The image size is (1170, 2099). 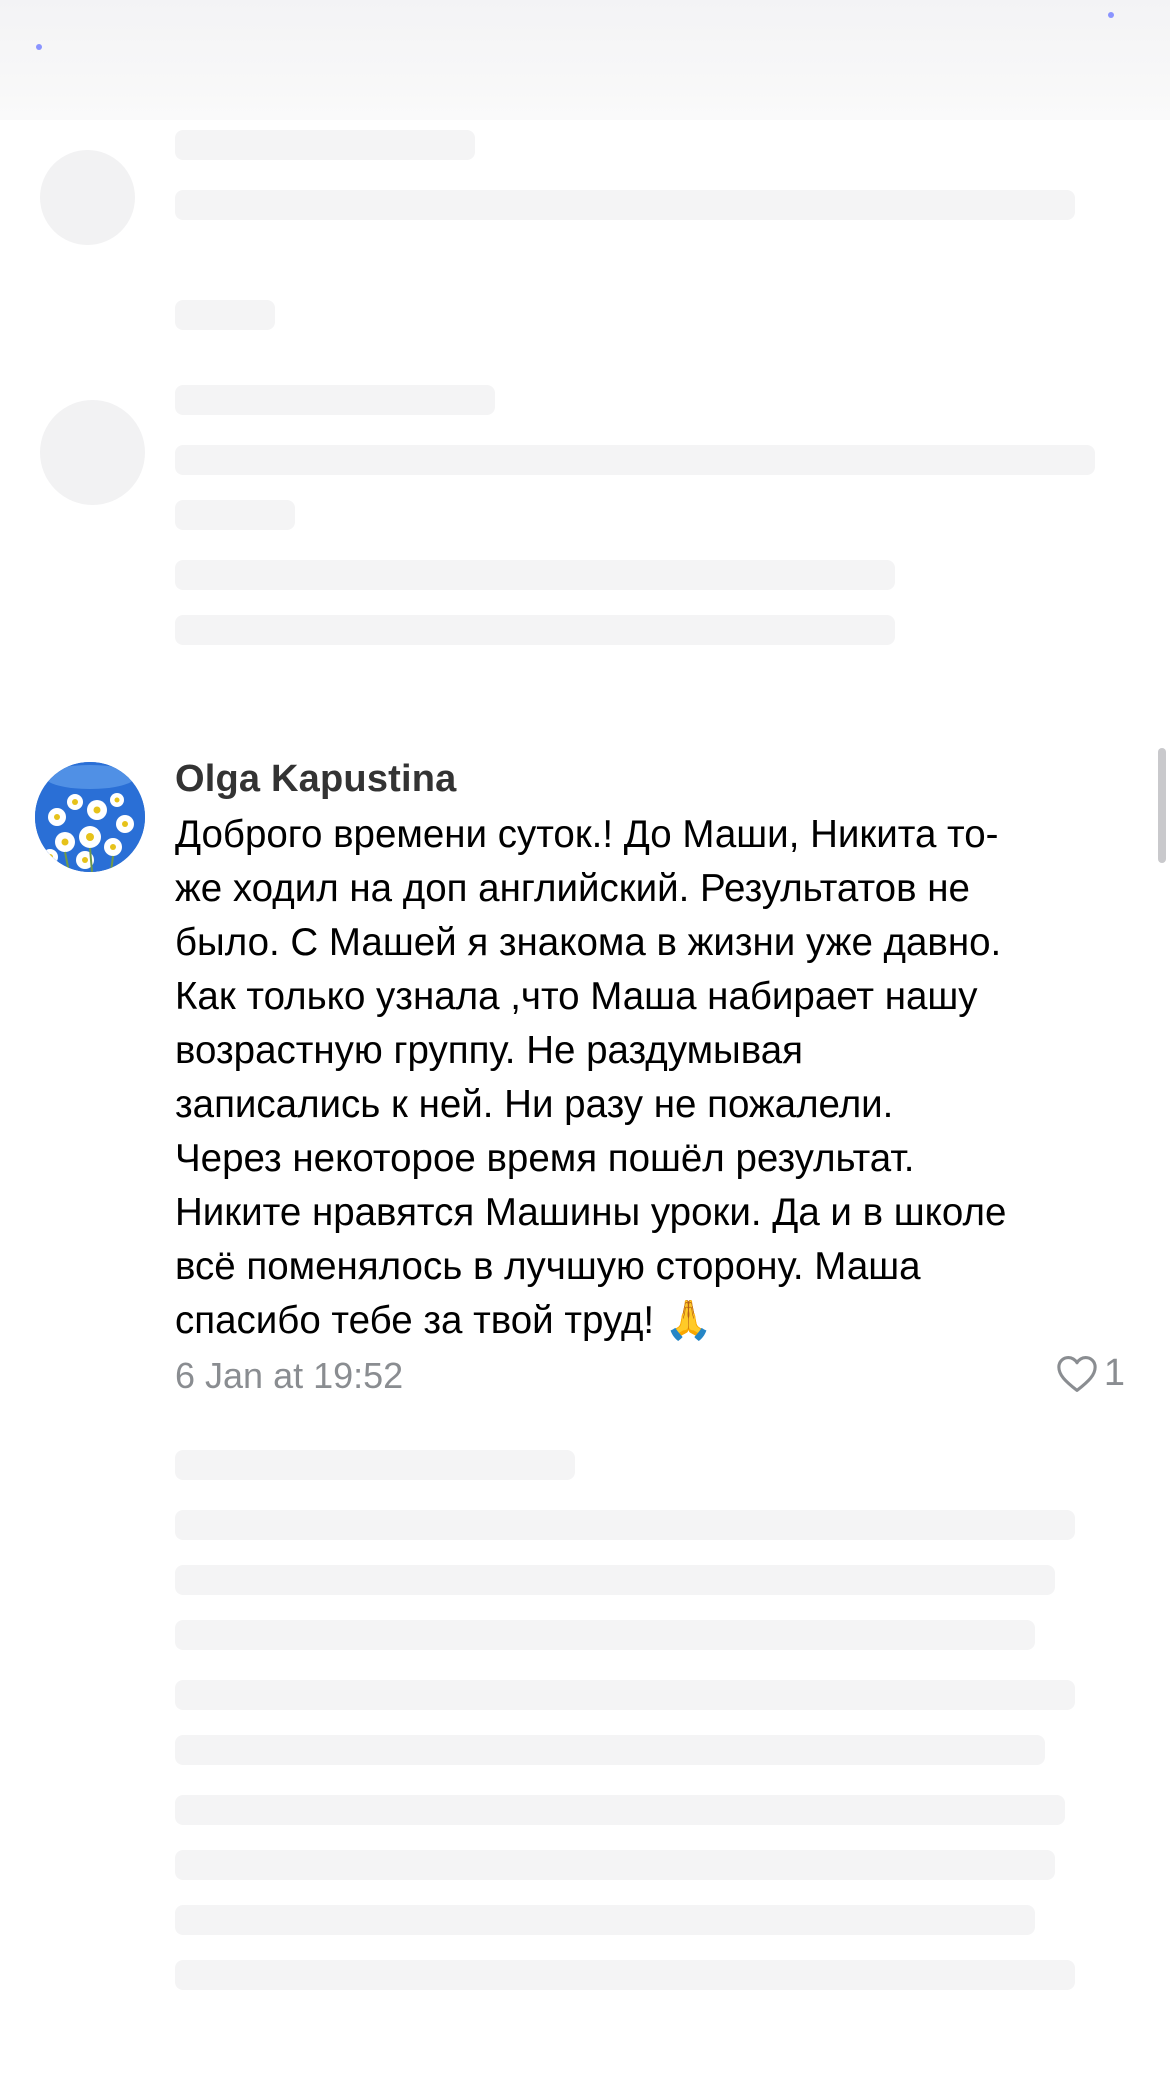 I want to click on praying-hands-emoji: 🙏, so click(x=688, y=1320).